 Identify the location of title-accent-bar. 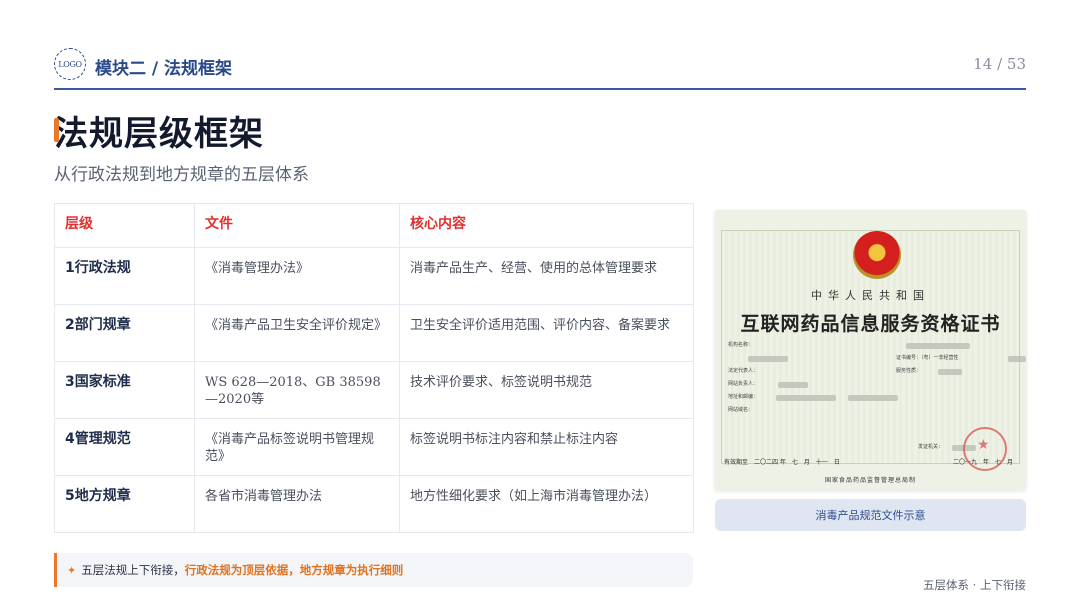
(56, 130).